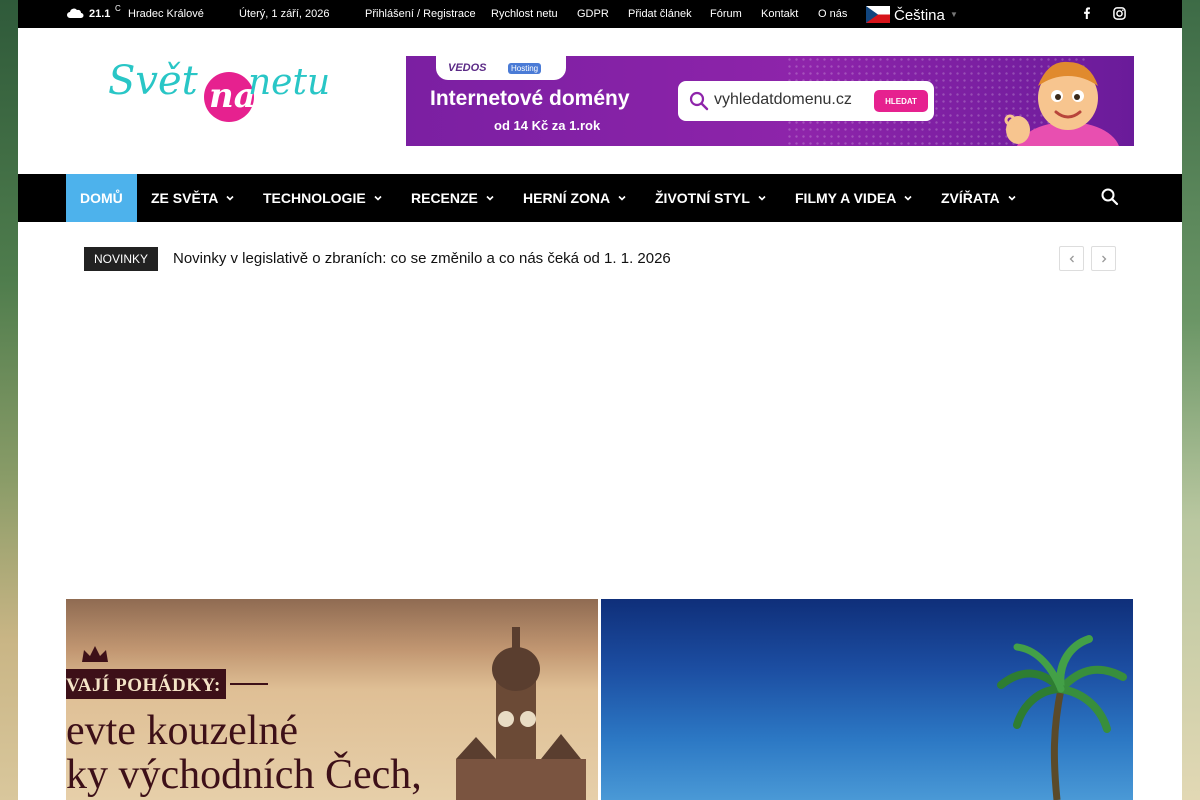  What do you see at coordinates (1119, 13) in the screenshot?
I see `instagram-icon` at bounding box center [1119, 13].